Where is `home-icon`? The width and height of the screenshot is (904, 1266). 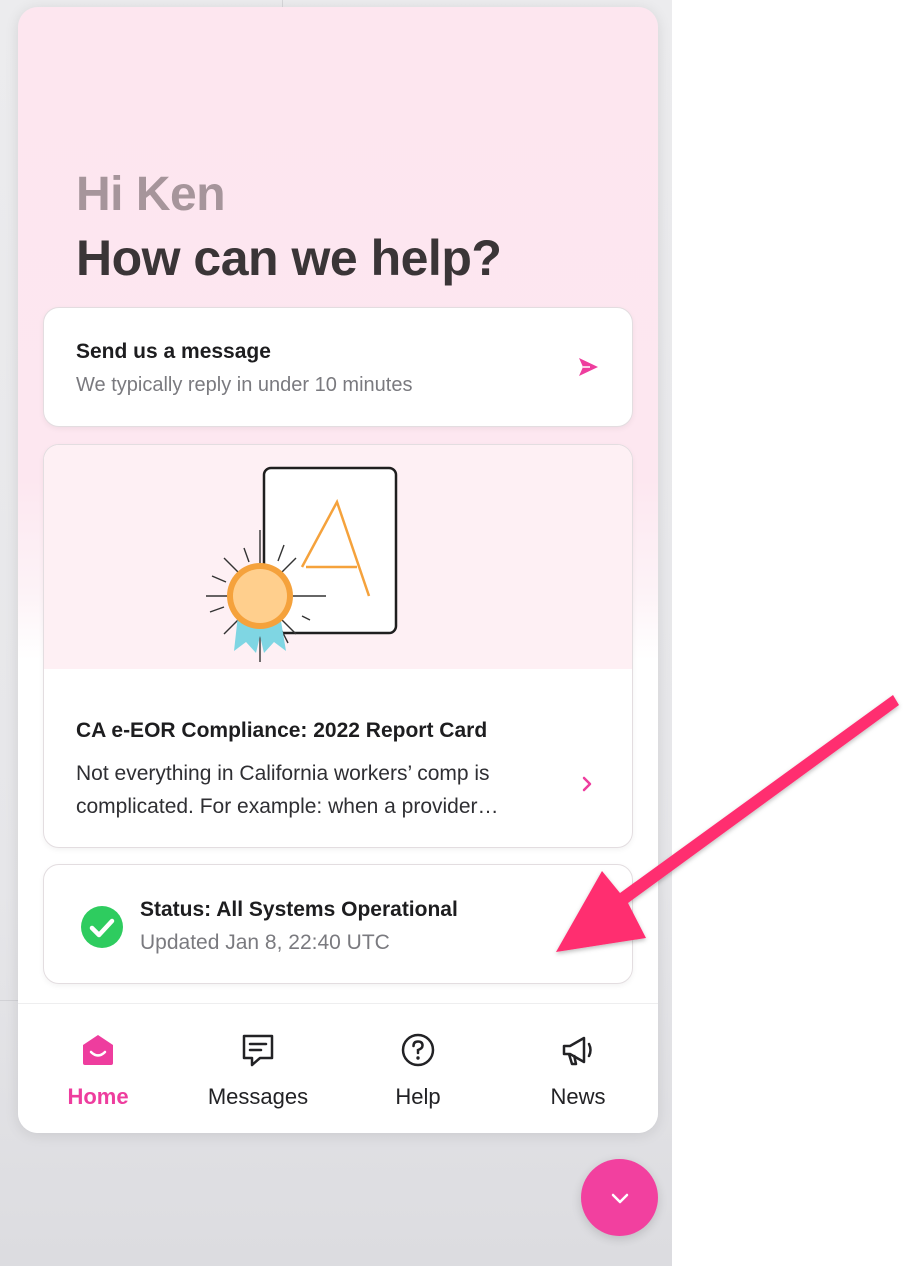
home-icon is located at coordinates (98, 1050).